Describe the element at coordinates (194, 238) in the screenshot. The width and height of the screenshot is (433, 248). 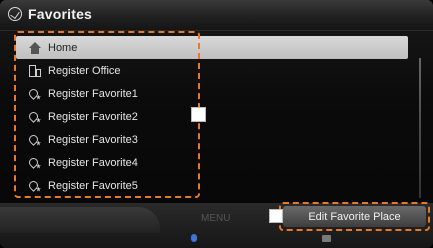
I see `bluetooth-indicator-icon` at that location.